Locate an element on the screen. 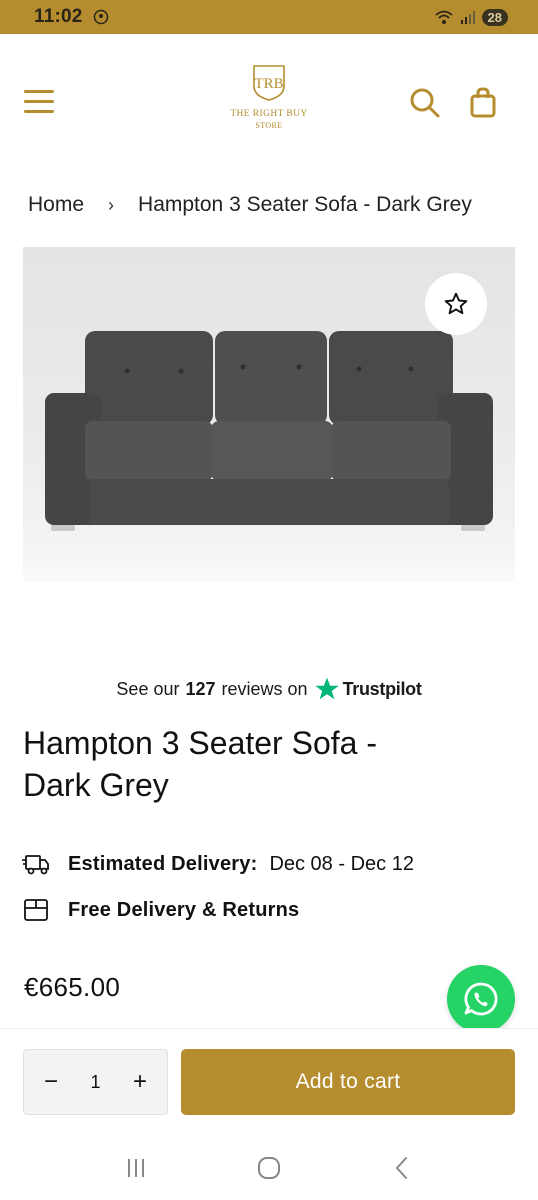 Image resolution: width=538 pixels, height=1200 pixels. trustpilot-widget: See our 127 reviews on Trustpilot is located at coordinates (269, 689).